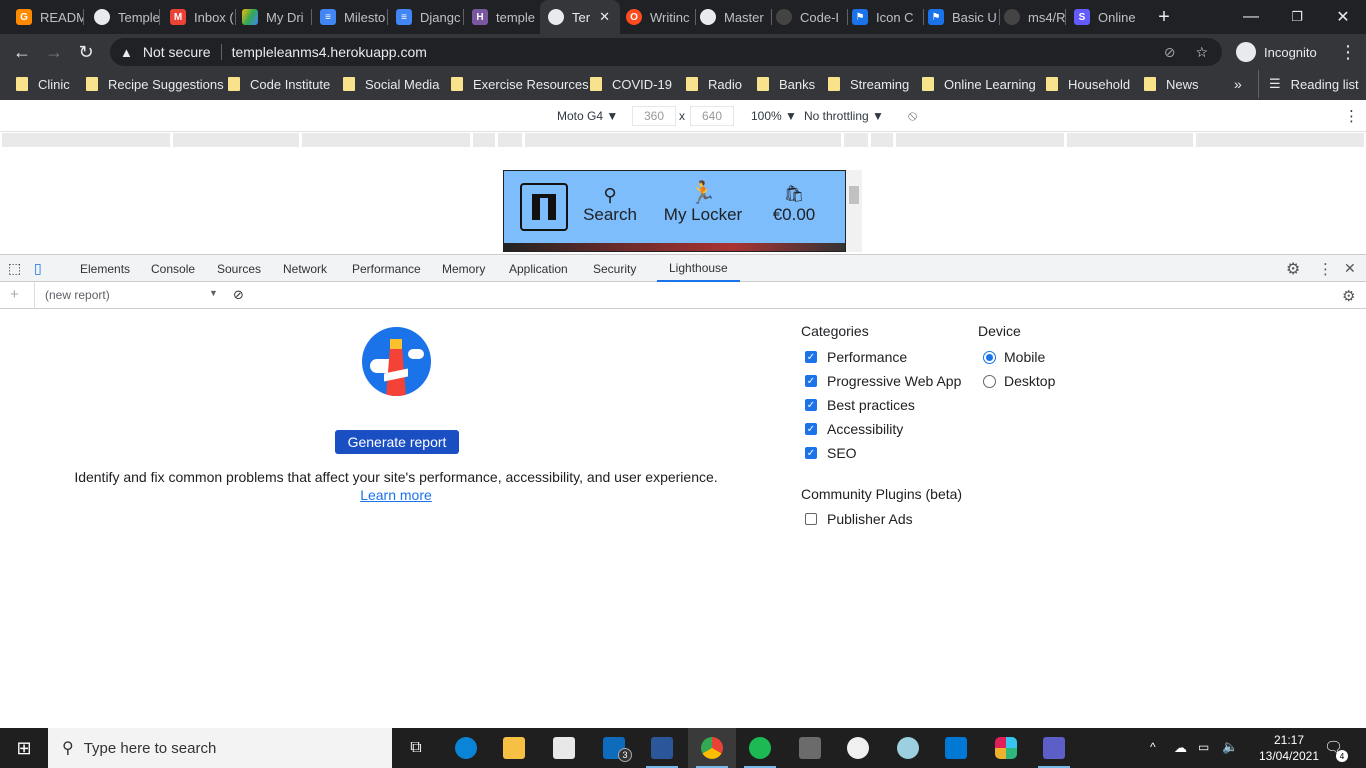  I want to click on bookmark-folder: Streaming, so click(868, 84).